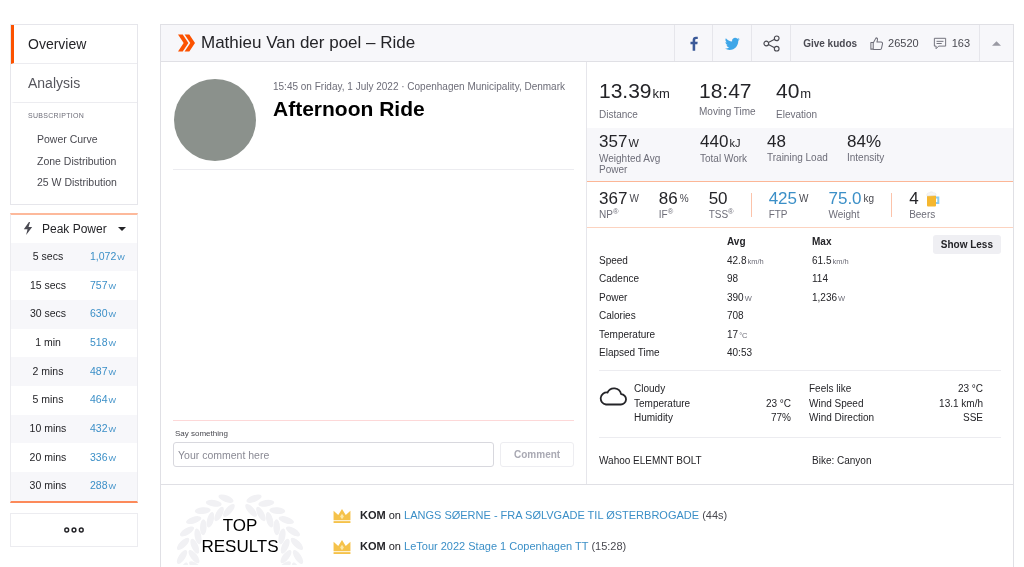 The width and height of the screenshot is (1024, 567). What do you see at coordinates (820, 279) in the screenshot?
I see `metric-value: 114` at bounding box center [820, 279].